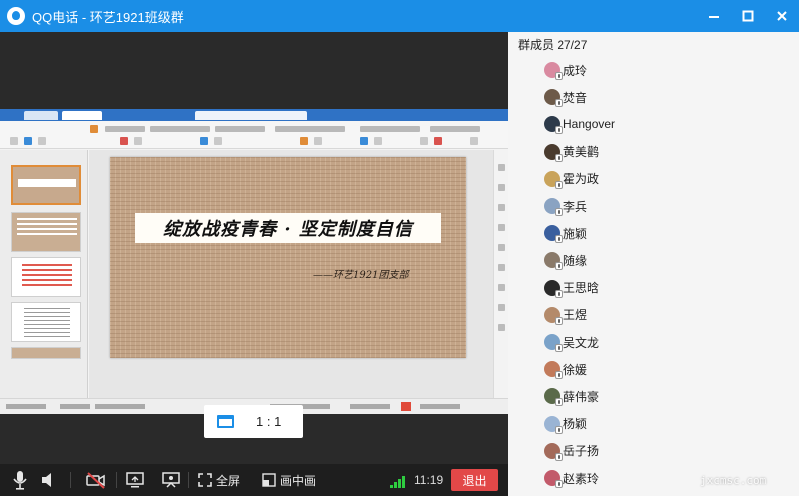  I want to click on shared-app-tabbar, so click(254, 115).